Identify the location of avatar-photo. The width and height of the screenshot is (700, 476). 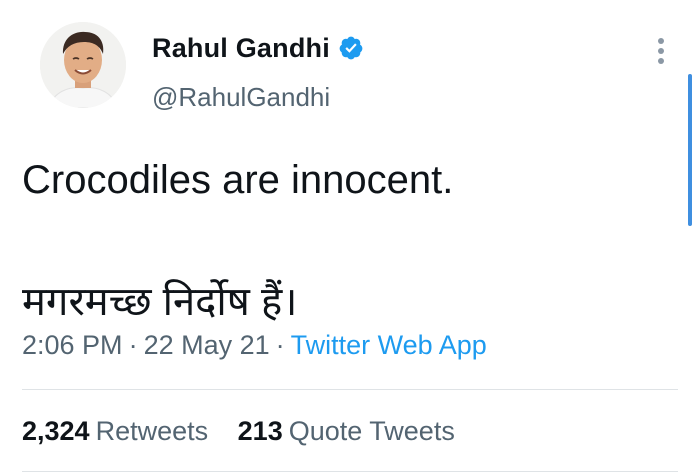
(83, 65).